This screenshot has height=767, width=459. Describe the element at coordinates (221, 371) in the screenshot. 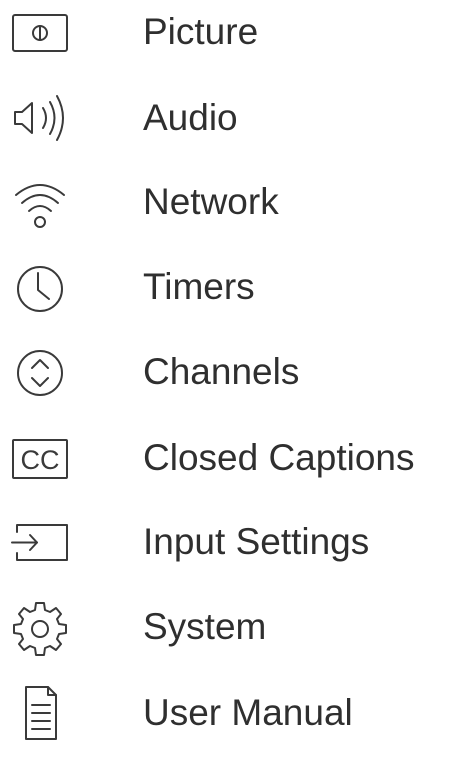

I see `menu-item-label: Channels` at that location.